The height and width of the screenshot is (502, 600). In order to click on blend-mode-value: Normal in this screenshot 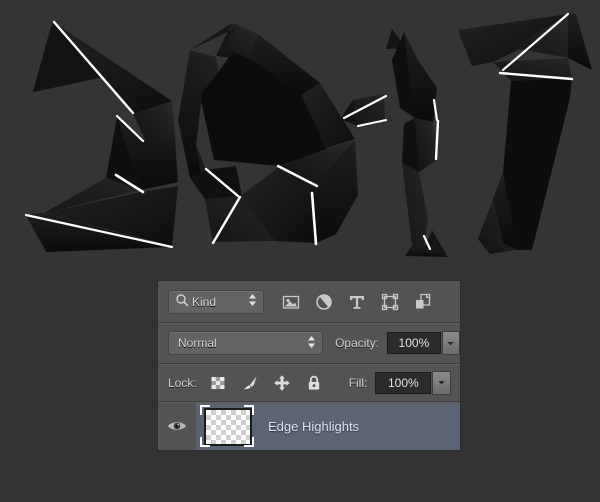, I will do `click(197, 343)`.